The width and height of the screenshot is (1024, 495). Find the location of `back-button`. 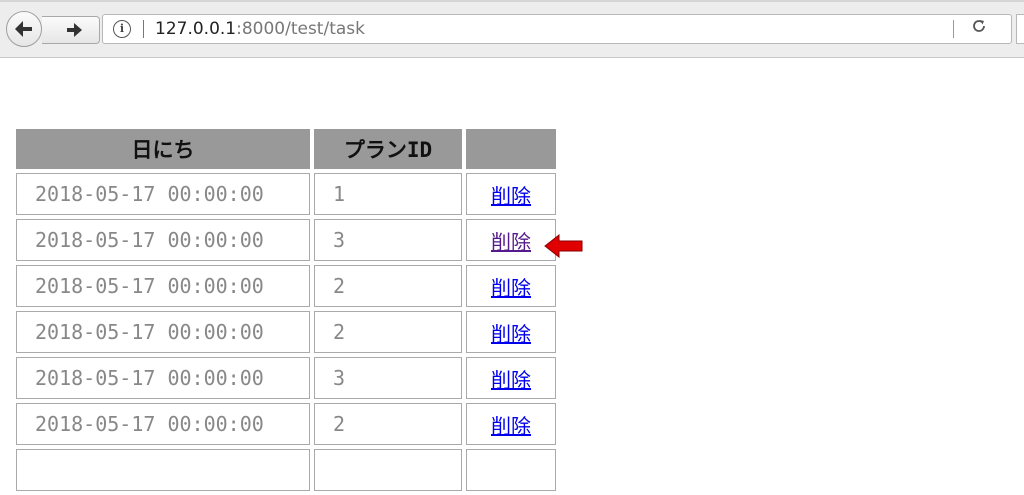

back-button is located at coordinates (24, 29).